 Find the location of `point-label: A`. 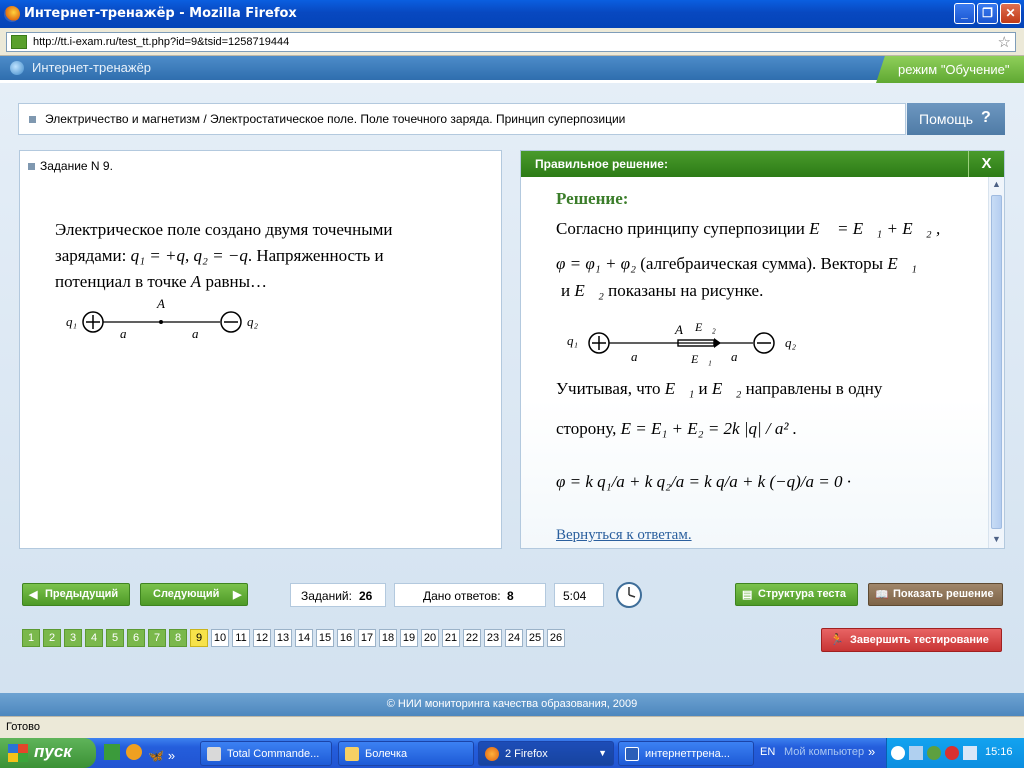

point-label: A is located at coordinates (196, 281).